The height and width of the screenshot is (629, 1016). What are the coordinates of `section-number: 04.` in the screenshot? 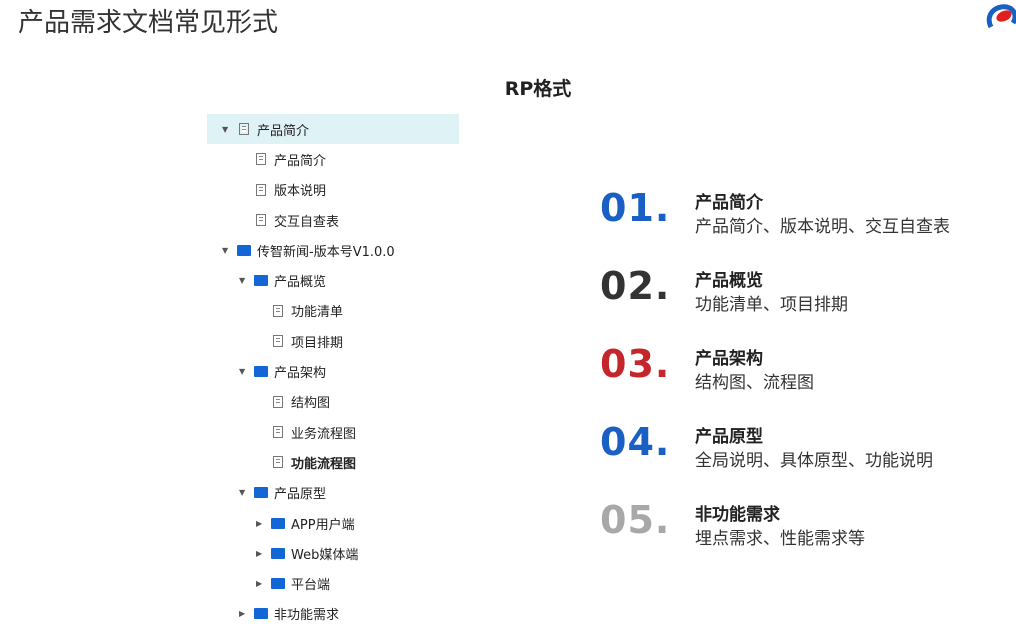 It's located at (635, 442).